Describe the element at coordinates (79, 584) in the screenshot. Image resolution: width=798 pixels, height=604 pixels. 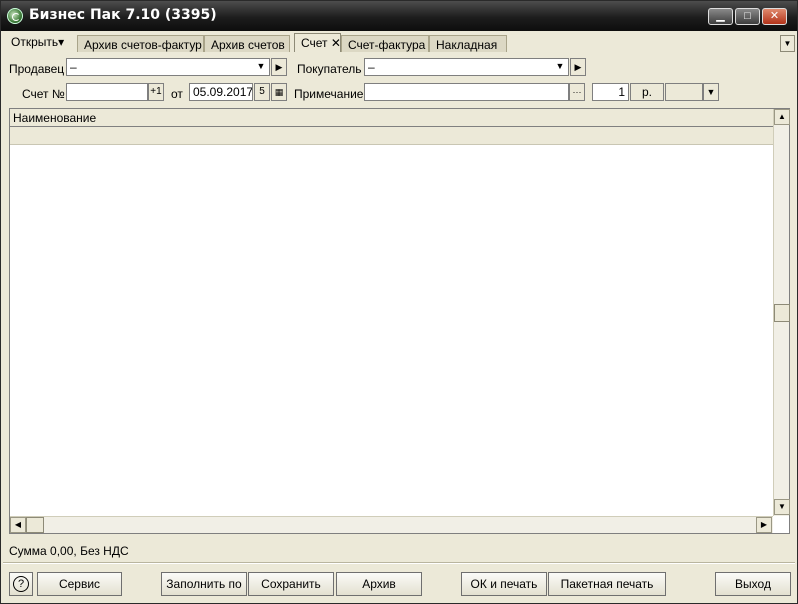
I see `service-button: Сервис` at that location.